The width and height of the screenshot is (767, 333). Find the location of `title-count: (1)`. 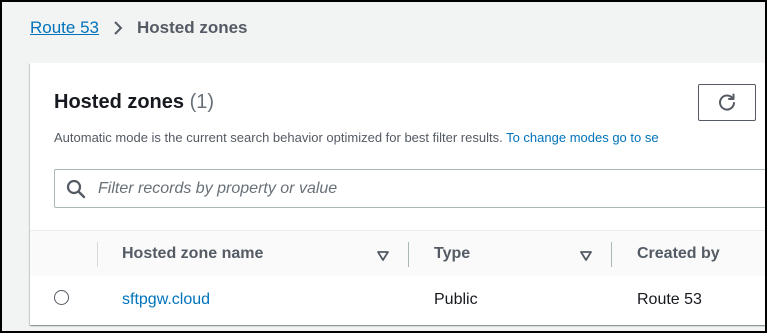

title-count: (1) is located at coordinates (202, 102).